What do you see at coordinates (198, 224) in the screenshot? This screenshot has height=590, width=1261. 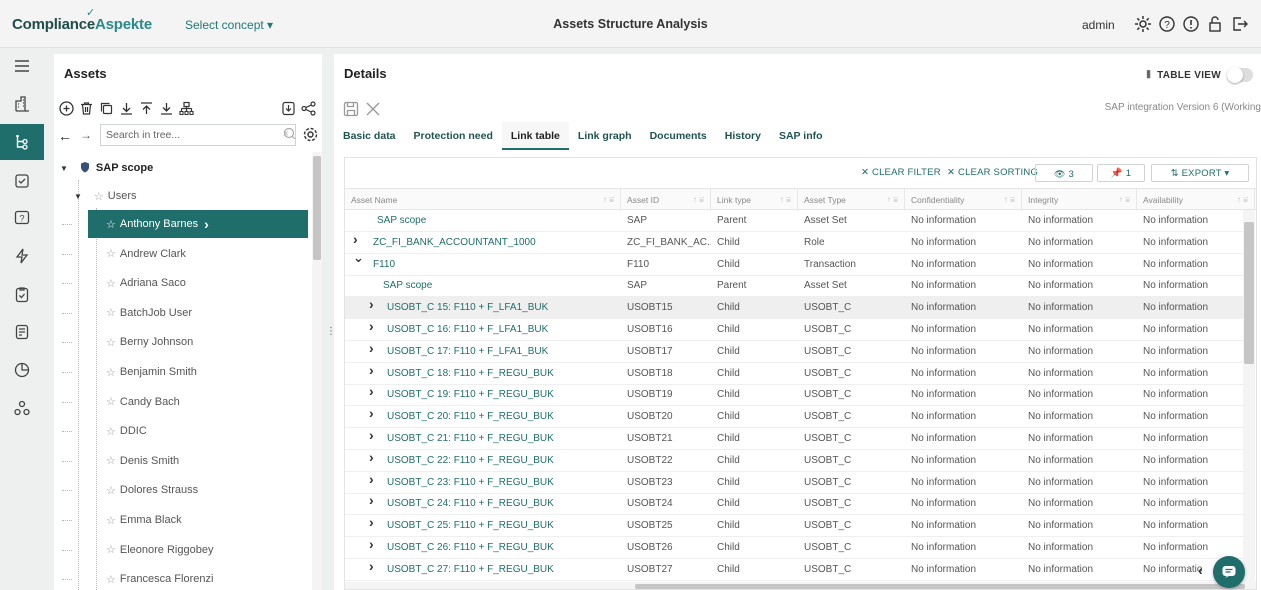 I see `tree-user-node: ☆ Anthony Barnes ›` at bounding box center [198, 224].